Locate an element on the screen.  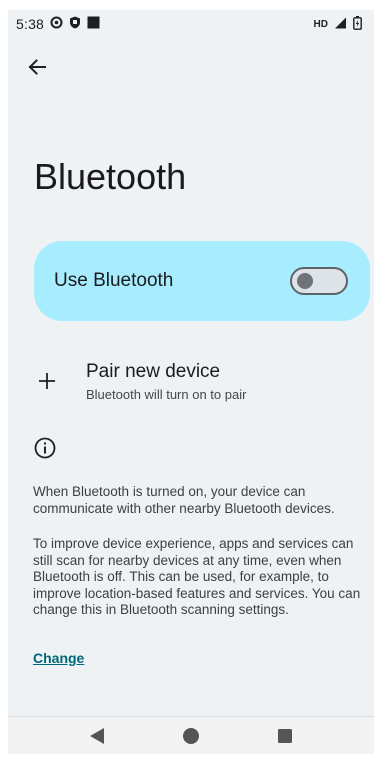
pair-new-device-title: Pair new device is located at coordinates (153, 371).